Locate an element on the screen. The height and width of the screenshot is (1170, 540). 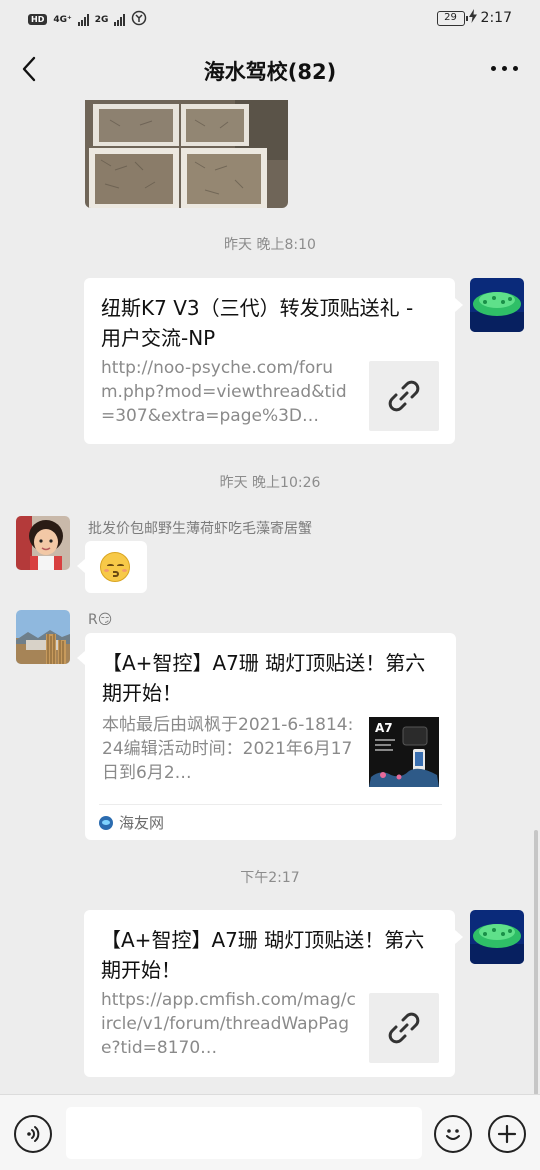
divider is located at coordinates (270, 804).